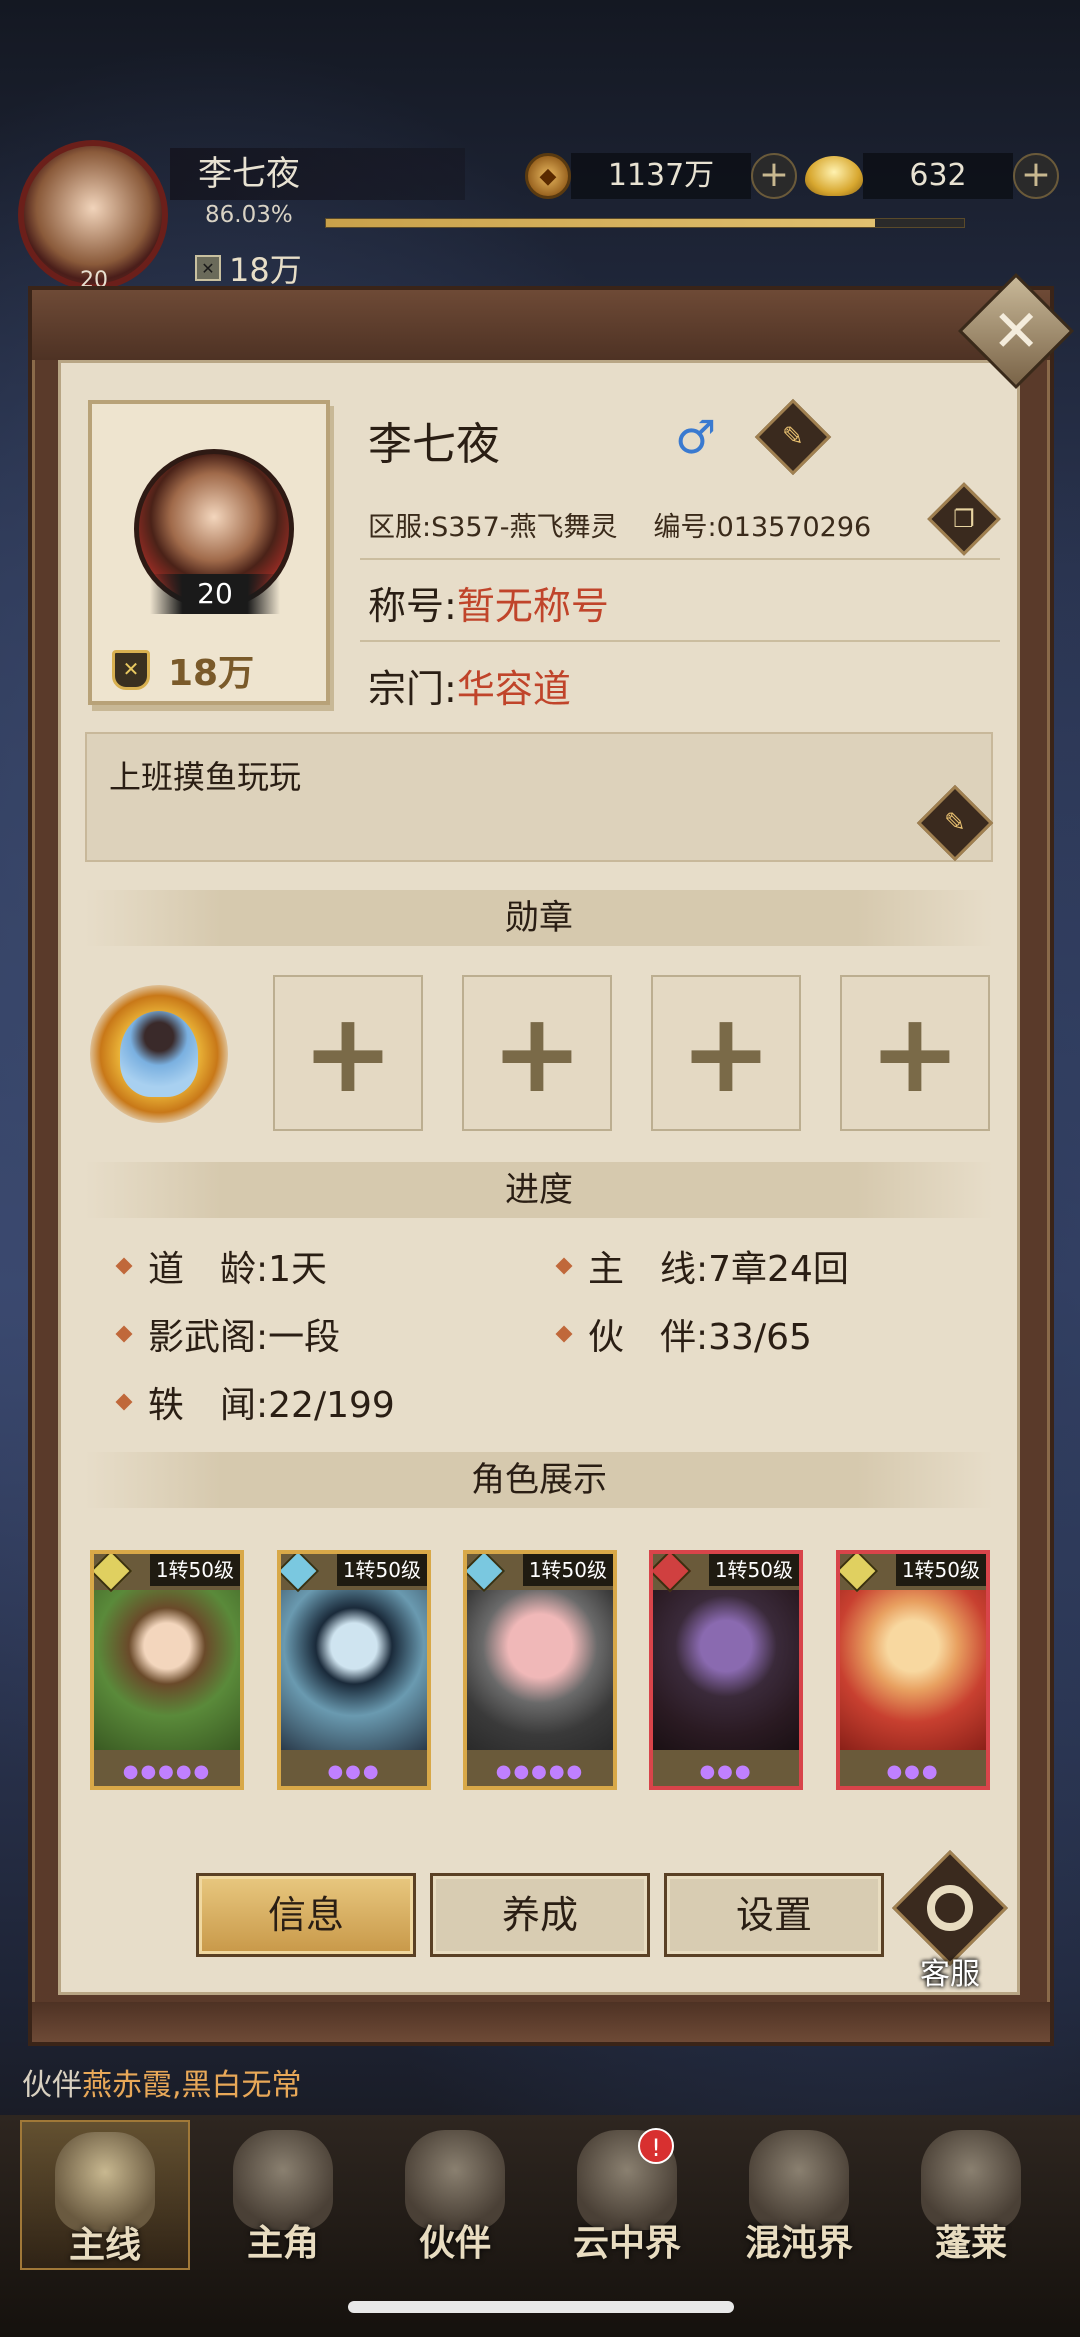 This screenshot has width=1080, height=2337. What do you see at coordinates (532, 606) in the screenshot?
I see `title-value: 暂无称号` at bounding box center [532, 606].